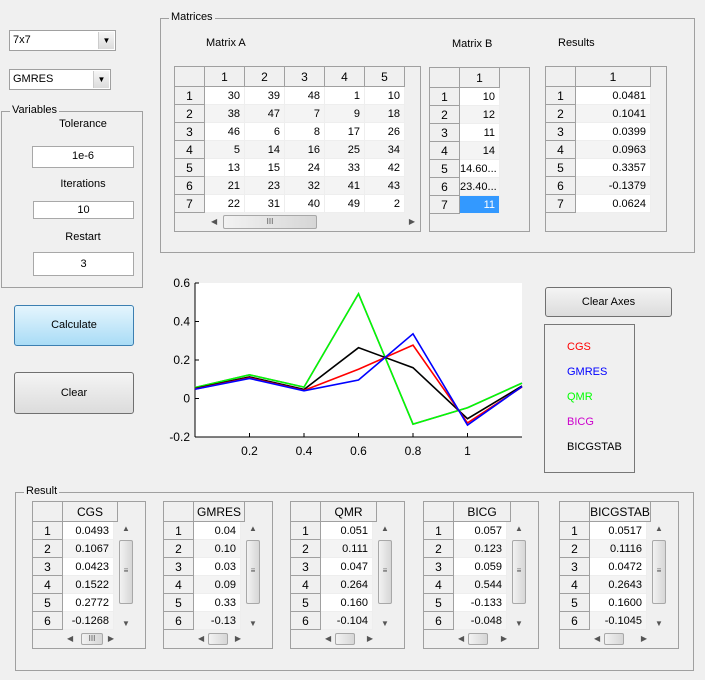 The height and width of the screenshot is (680, 705). What do you see at coordinates (265, 96) in the screenshot?
I see `table-cell: 39` at bounding box center [265, 96].